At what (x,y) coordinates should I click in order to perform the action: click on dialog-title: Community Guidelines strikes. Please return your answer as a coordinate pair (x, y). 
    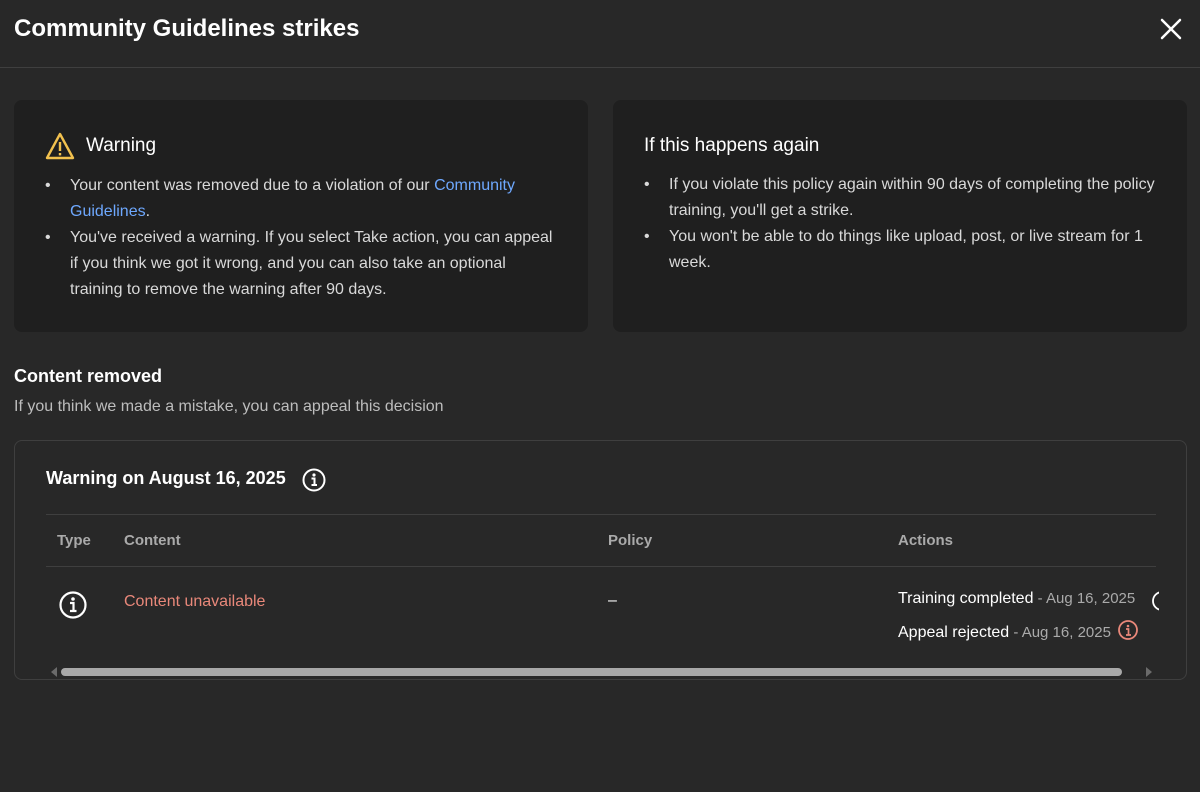
    Looking at the image, I should click on (187, 28).